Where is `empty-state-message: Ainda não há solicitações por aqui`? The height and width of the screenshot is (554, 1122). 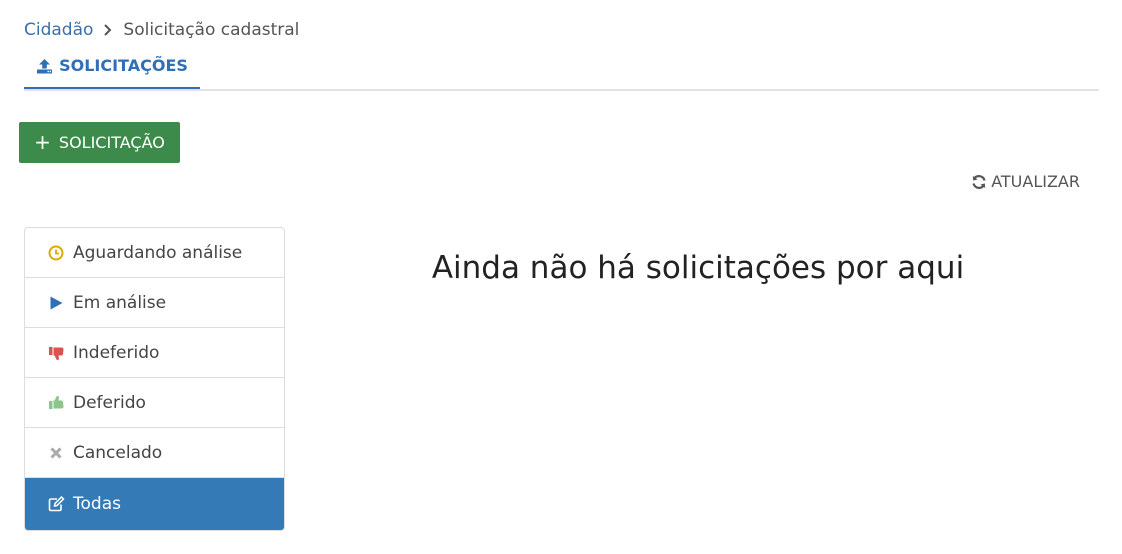
empty-state-message: Ainda não há solicitações por aqui is located at coordinates (698, 268).